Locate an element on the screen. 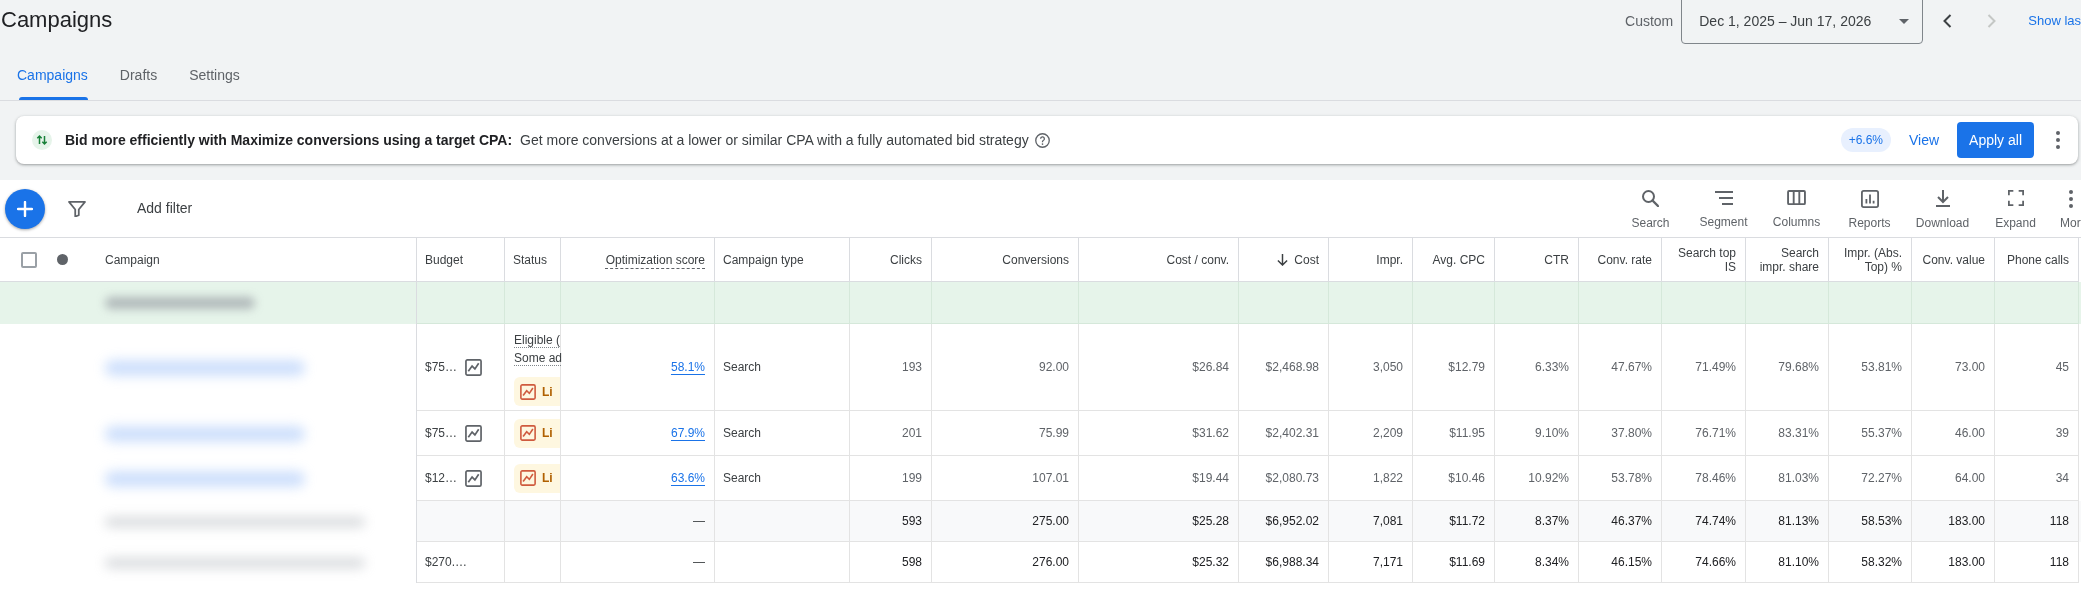  show-last-link: Show las is located at coordinates (2054, 21).